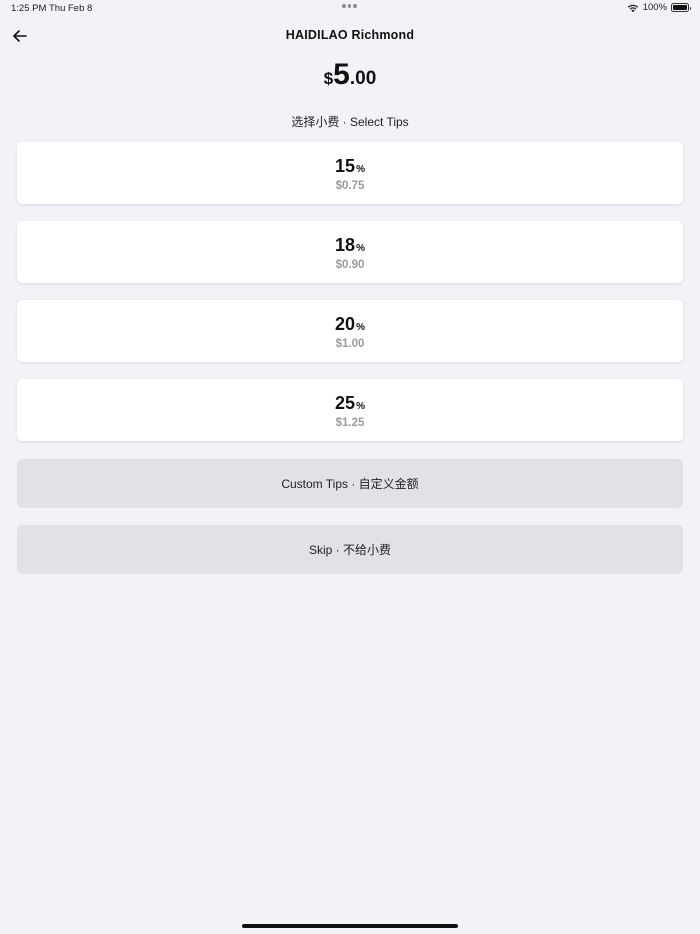 This screenshot has height=934, width=700. Describe the element at coordinates (350, 483) in the screenshot. I see `custom-tips-button: Custom Tips · 自定义金额` at that location.